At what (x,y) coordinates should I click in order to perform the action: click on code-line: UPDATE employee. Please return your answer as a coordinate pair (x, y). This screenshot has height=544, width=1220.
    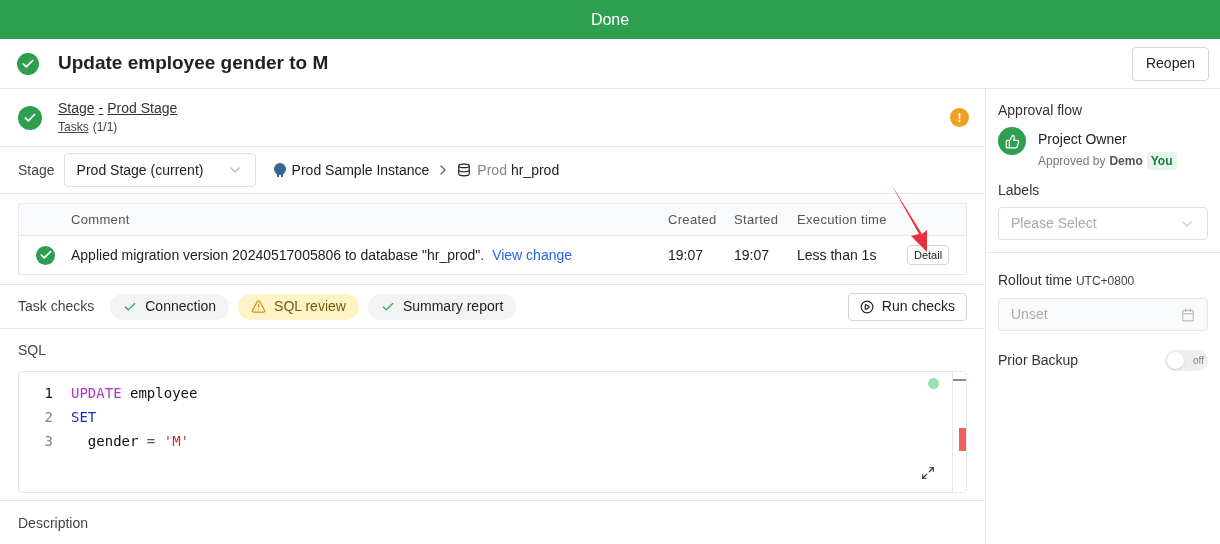
    Looking at the image, I should click on (134, 393).